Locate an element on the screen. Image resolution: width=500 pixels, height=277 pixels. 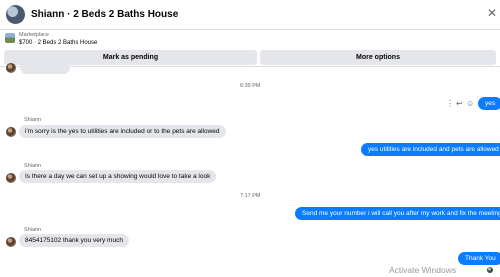
seen-avatar is located at coordinates (490, 270).